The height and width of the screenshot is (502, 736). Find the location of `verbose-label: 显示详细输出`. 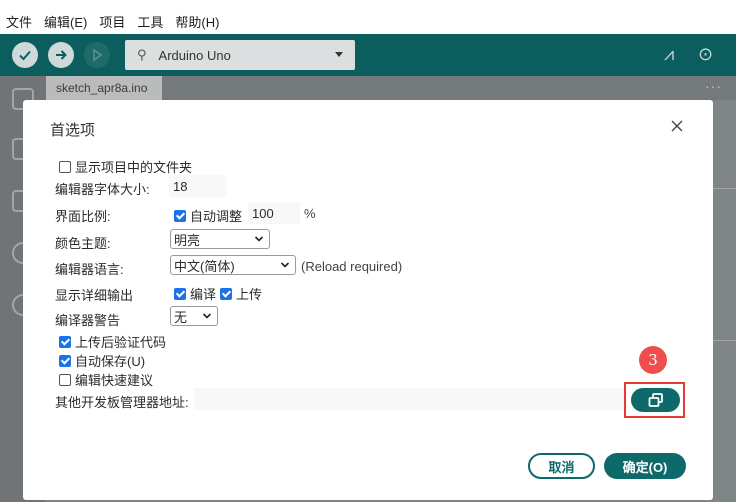

verbose-label: 显示详细输出 is located at coordinates (94, 295).